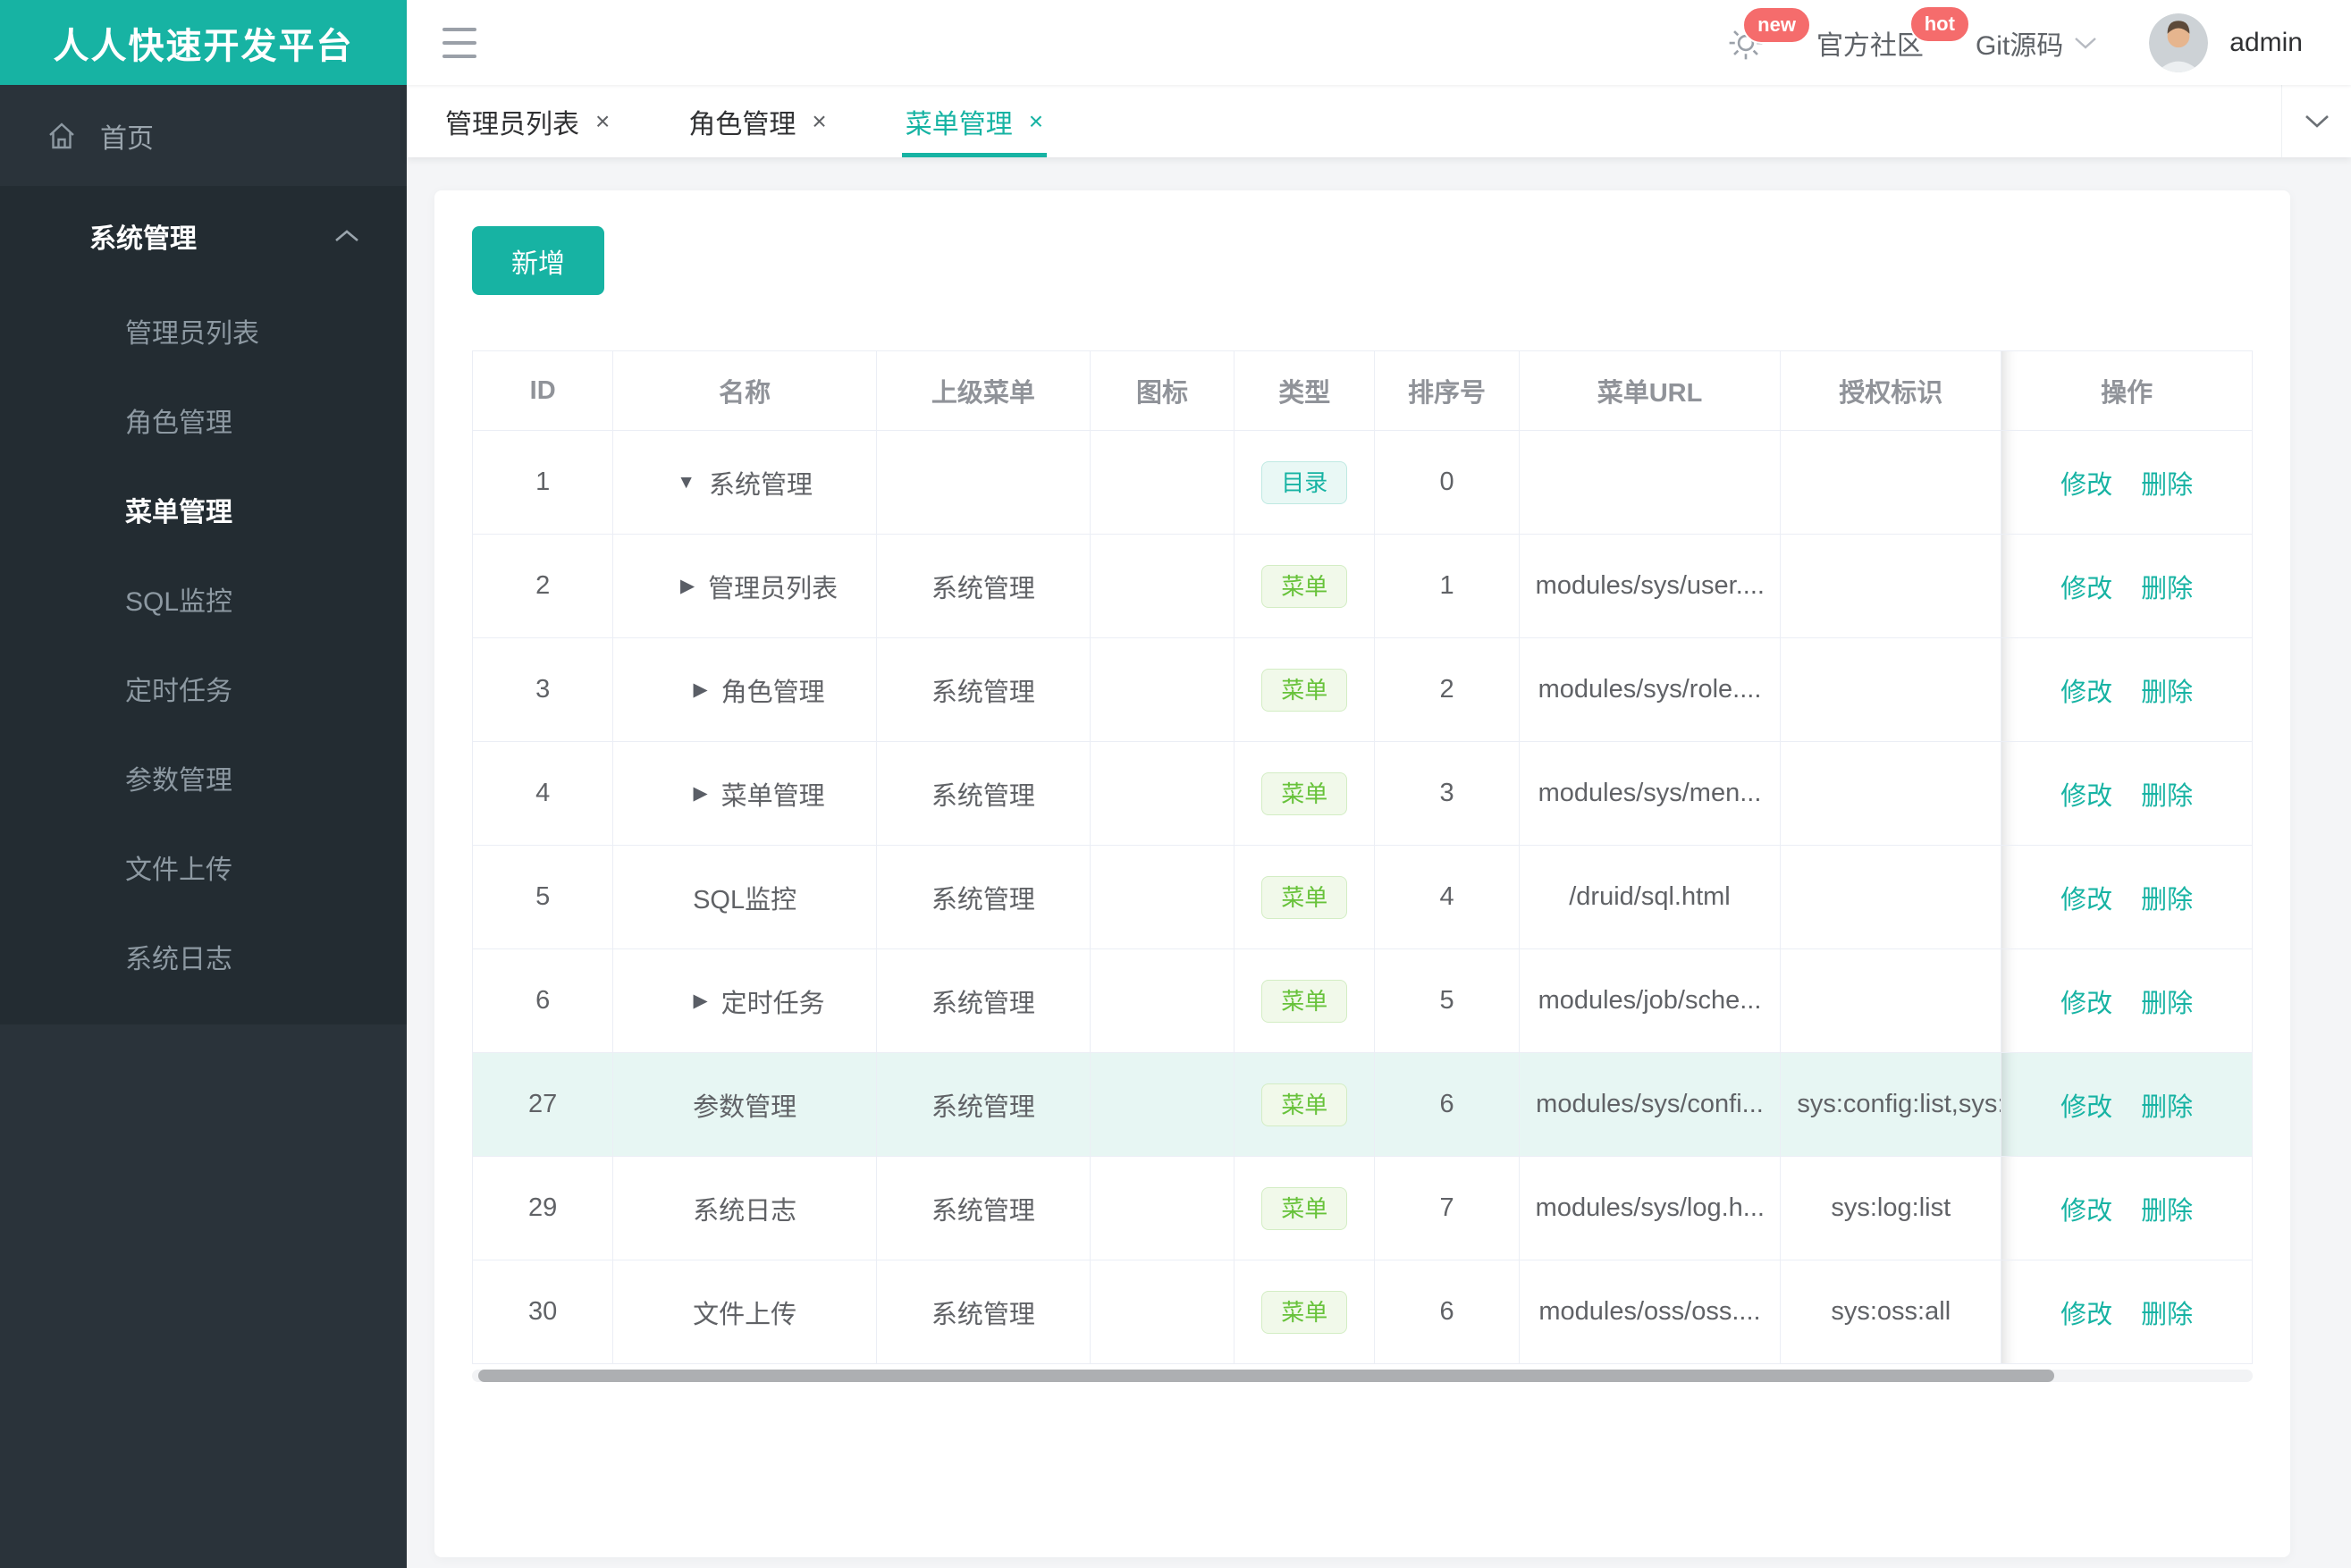  What do you see at coordinates (203, 956) in the screenshot?
I see `sidebar-item: 系统日志` at bounding box center [203, 956].